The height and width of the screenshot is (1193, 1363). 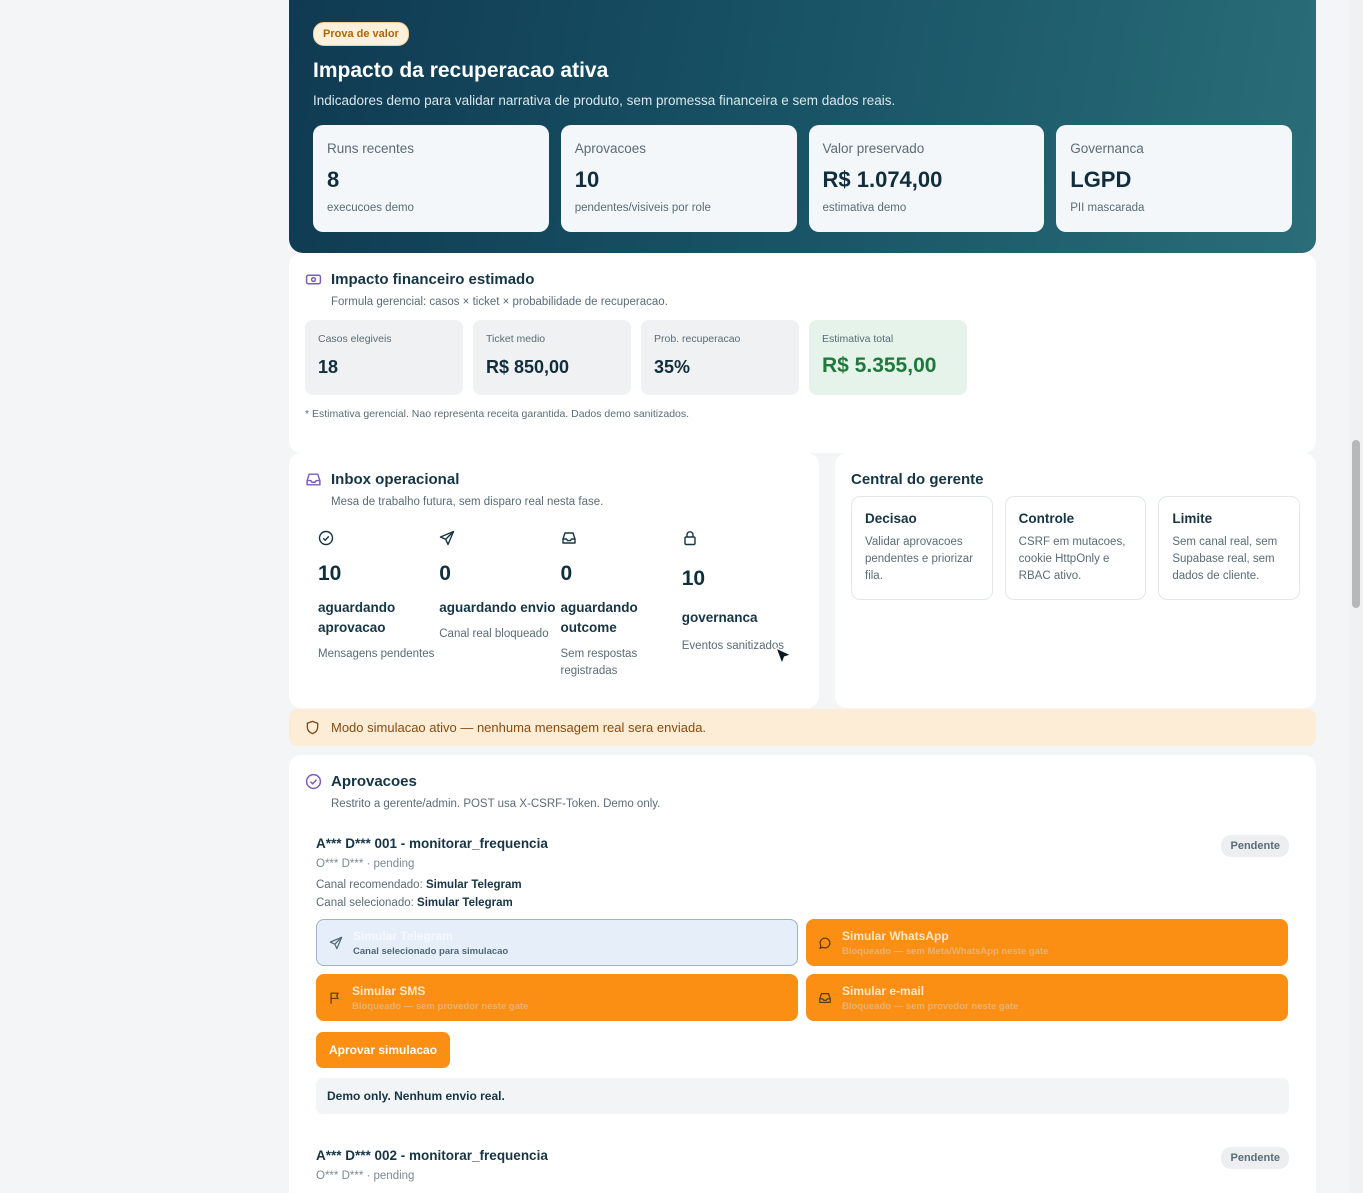 I want to click on shield-icon, so click(x=312, y=727).